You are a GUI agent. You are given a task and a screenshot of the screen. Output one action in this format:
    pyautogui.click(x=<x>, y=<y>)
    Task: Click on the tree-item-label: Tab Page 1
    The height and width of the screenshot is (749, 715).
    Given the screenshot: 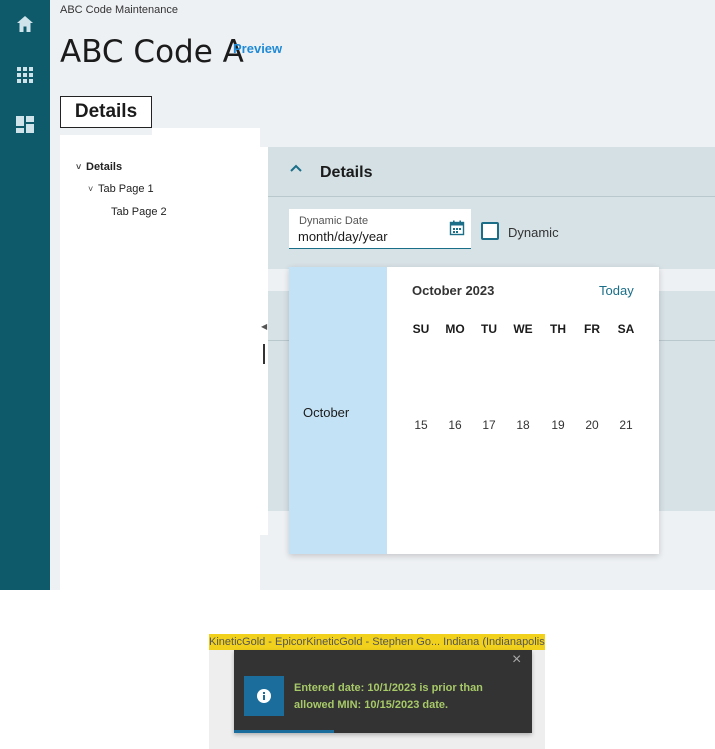 What is the action you would take?
    pyautogui.click(x=126, y=189)
    